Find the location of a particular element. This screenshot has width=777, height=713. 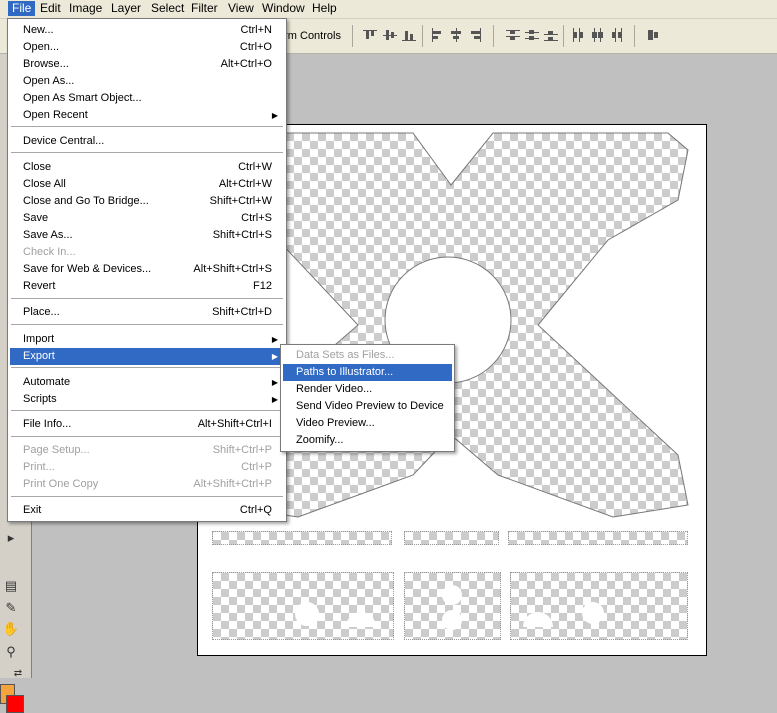

move-tool-icon: ▸ is located at coordinates (11, 538).